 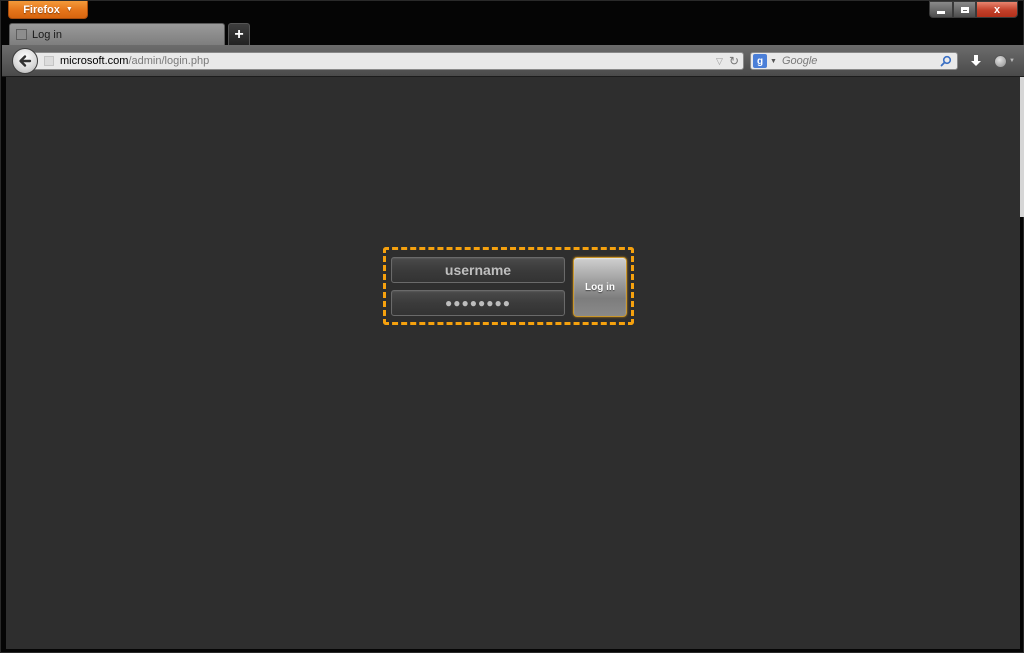 I want to click on url-text: microsoft.com/admin/login.php, so click(x=388, y=61).